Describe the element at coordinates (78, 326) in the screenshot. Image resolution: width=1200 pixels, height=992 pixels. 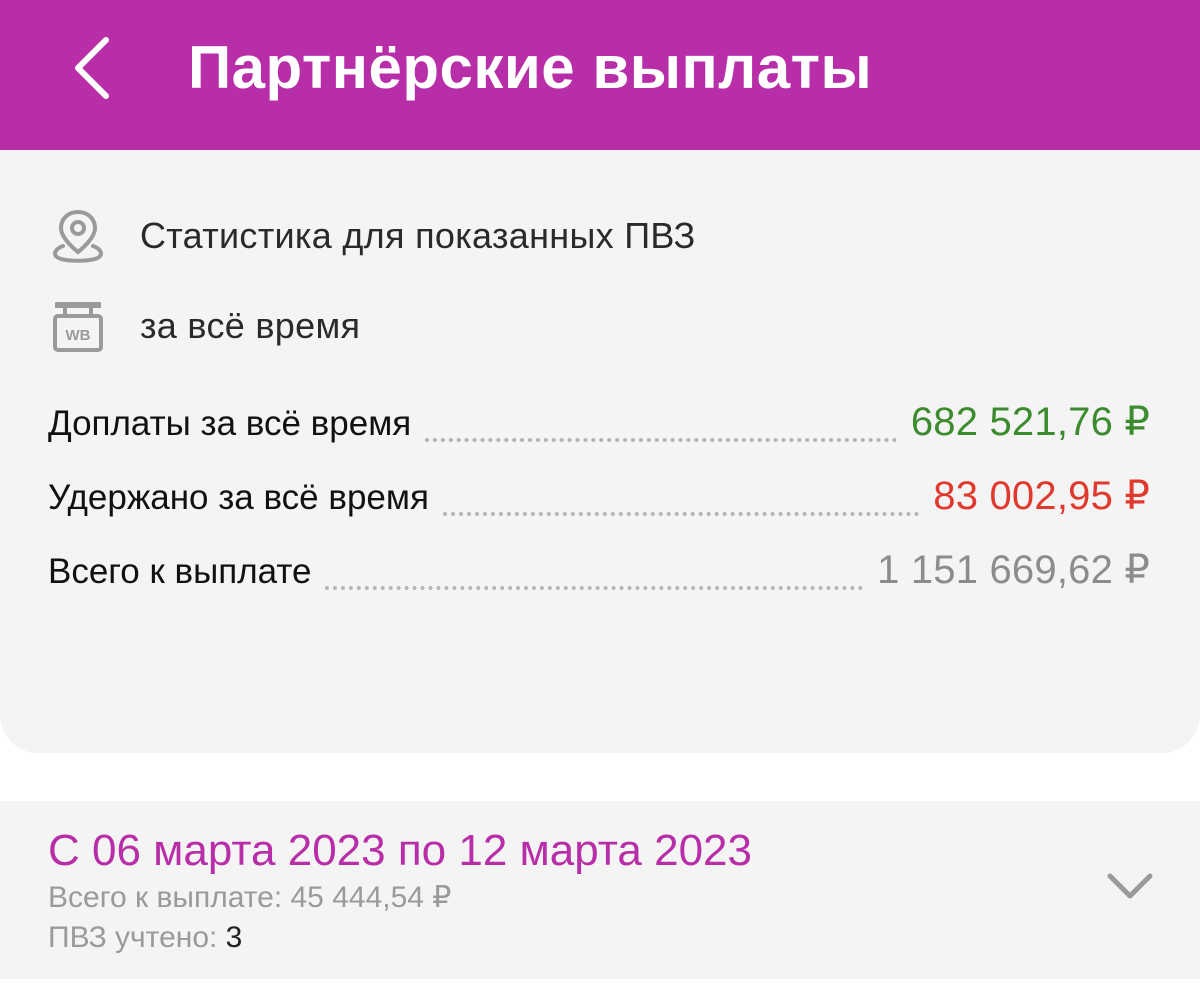
I see `wb-signboard-icon: WB` at that location.